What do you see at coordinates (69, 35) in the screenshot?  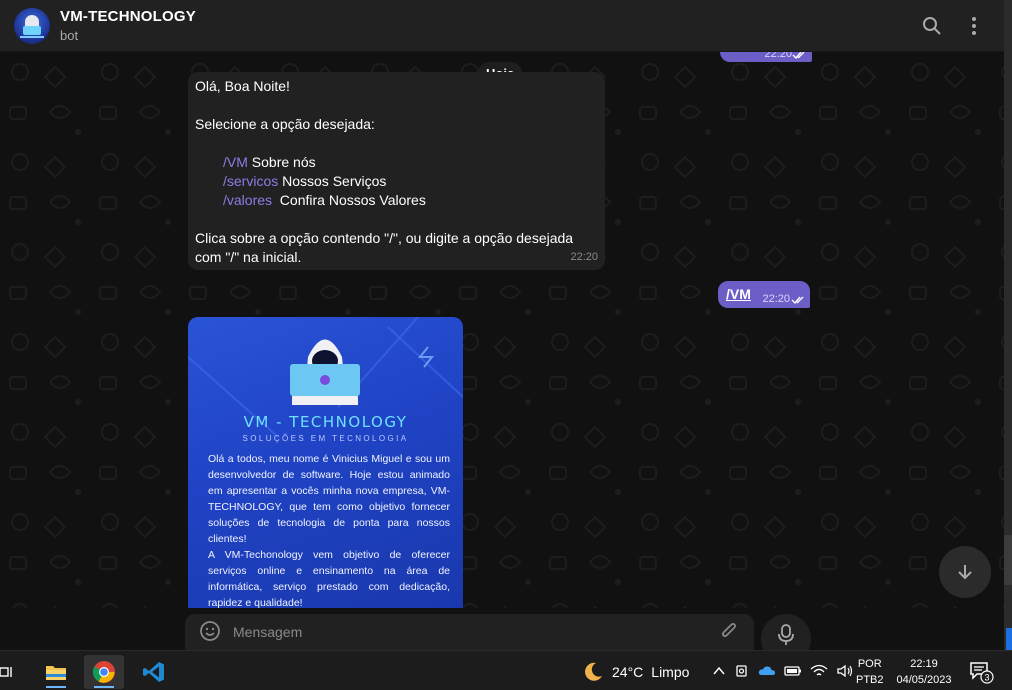 I see `chat-subtitle: bot` at bounding box center [69, 35].